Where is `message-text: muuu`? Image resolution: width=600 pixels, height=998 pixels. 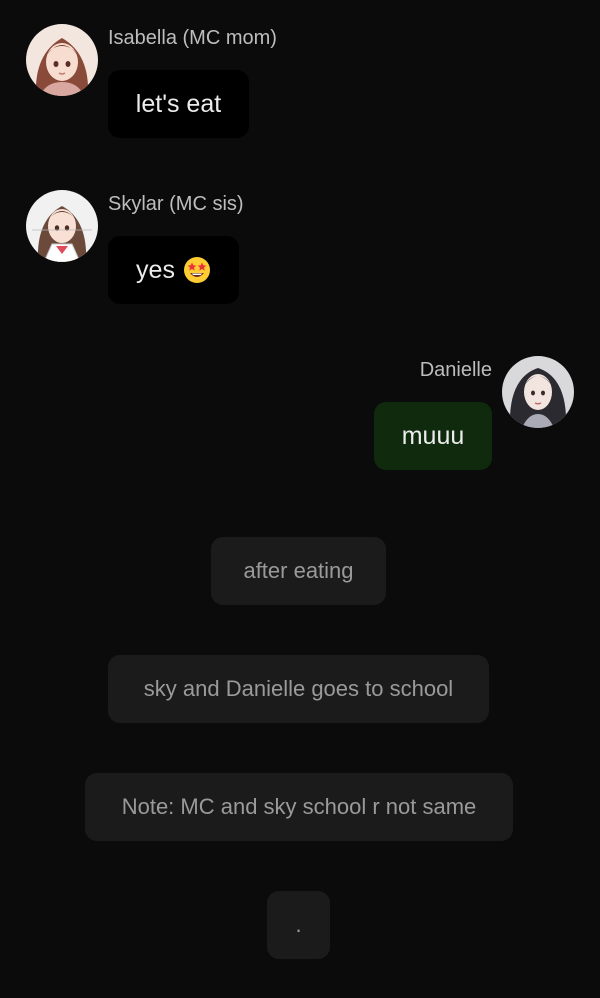
message-text: muuu is located at coordinates (433, 435).